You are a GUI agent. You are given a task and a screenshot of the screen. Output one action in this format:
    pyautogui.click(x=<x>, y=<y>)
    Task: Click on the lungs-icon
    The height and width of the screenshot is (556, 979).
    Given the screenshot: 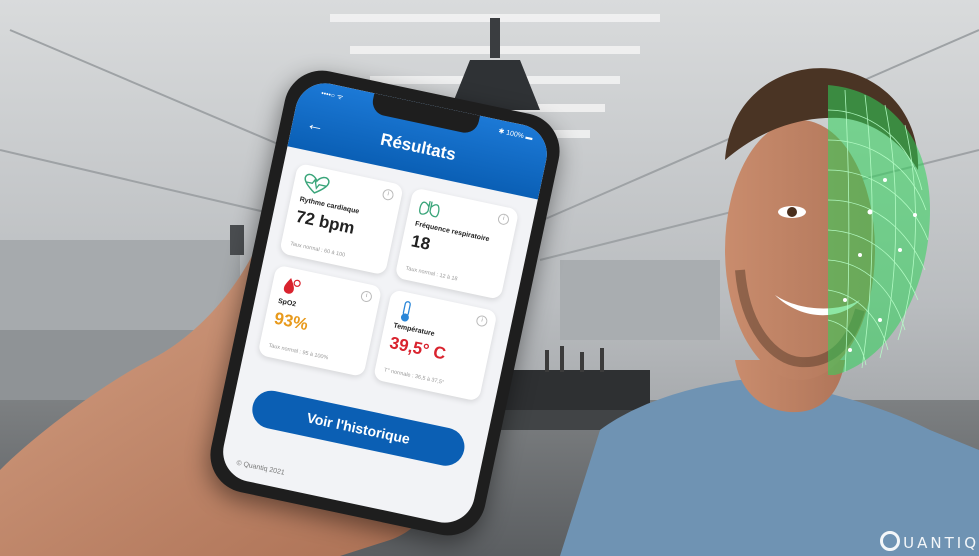 What is the action you would take?
    pyautogui.click(x=429, y=209)
    